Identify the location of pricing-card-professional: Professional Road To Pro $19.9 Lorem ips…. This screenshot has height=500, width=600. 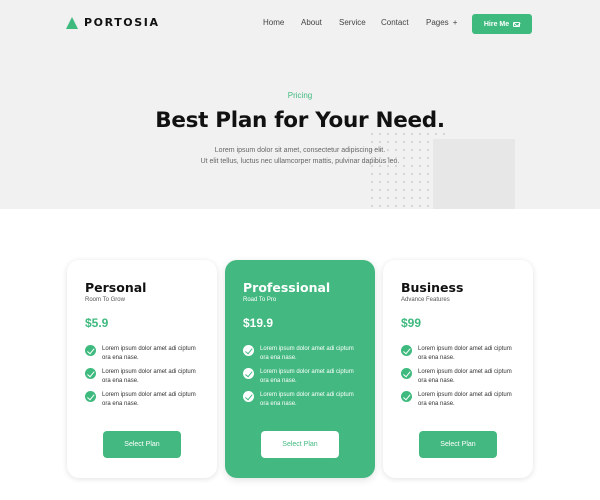
(300, 369).